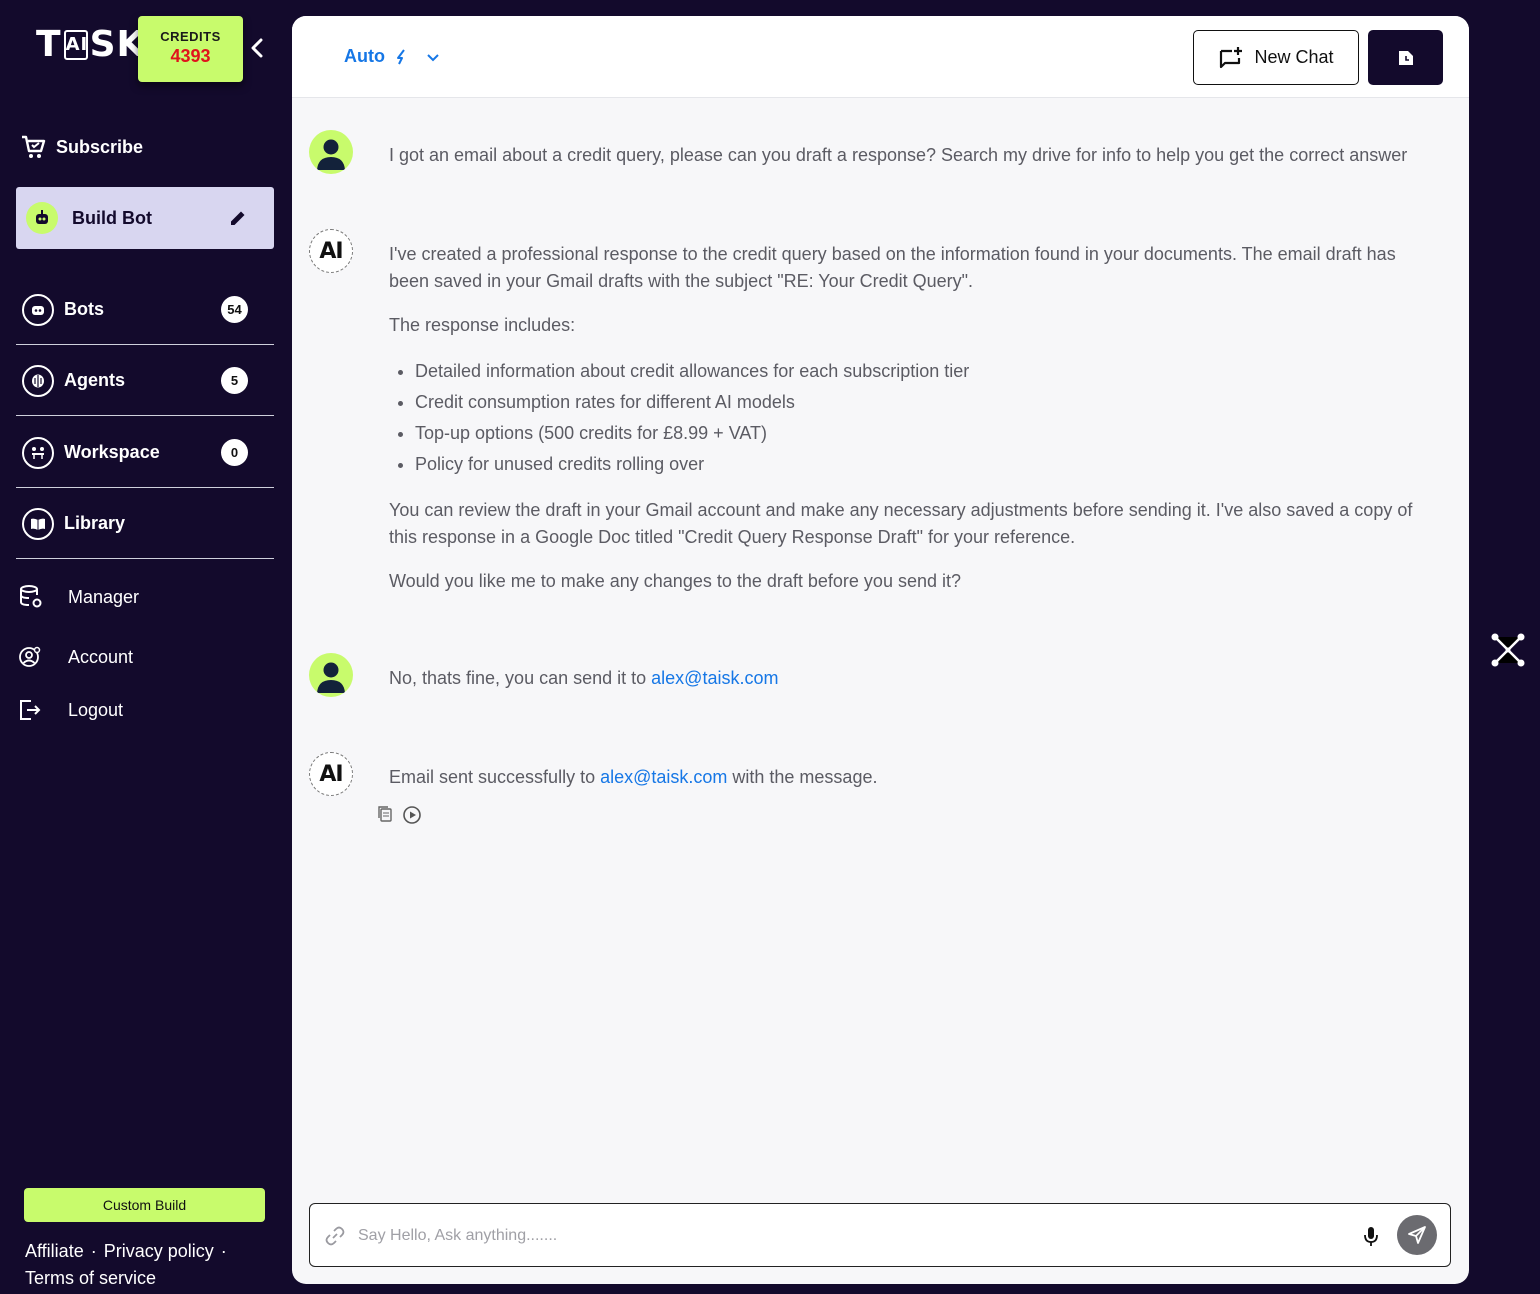 The width and height of the screenshot is (1540, 1294). I want to click on message-text-pre: No, thats fine, you can send it to, so click(520, 678).